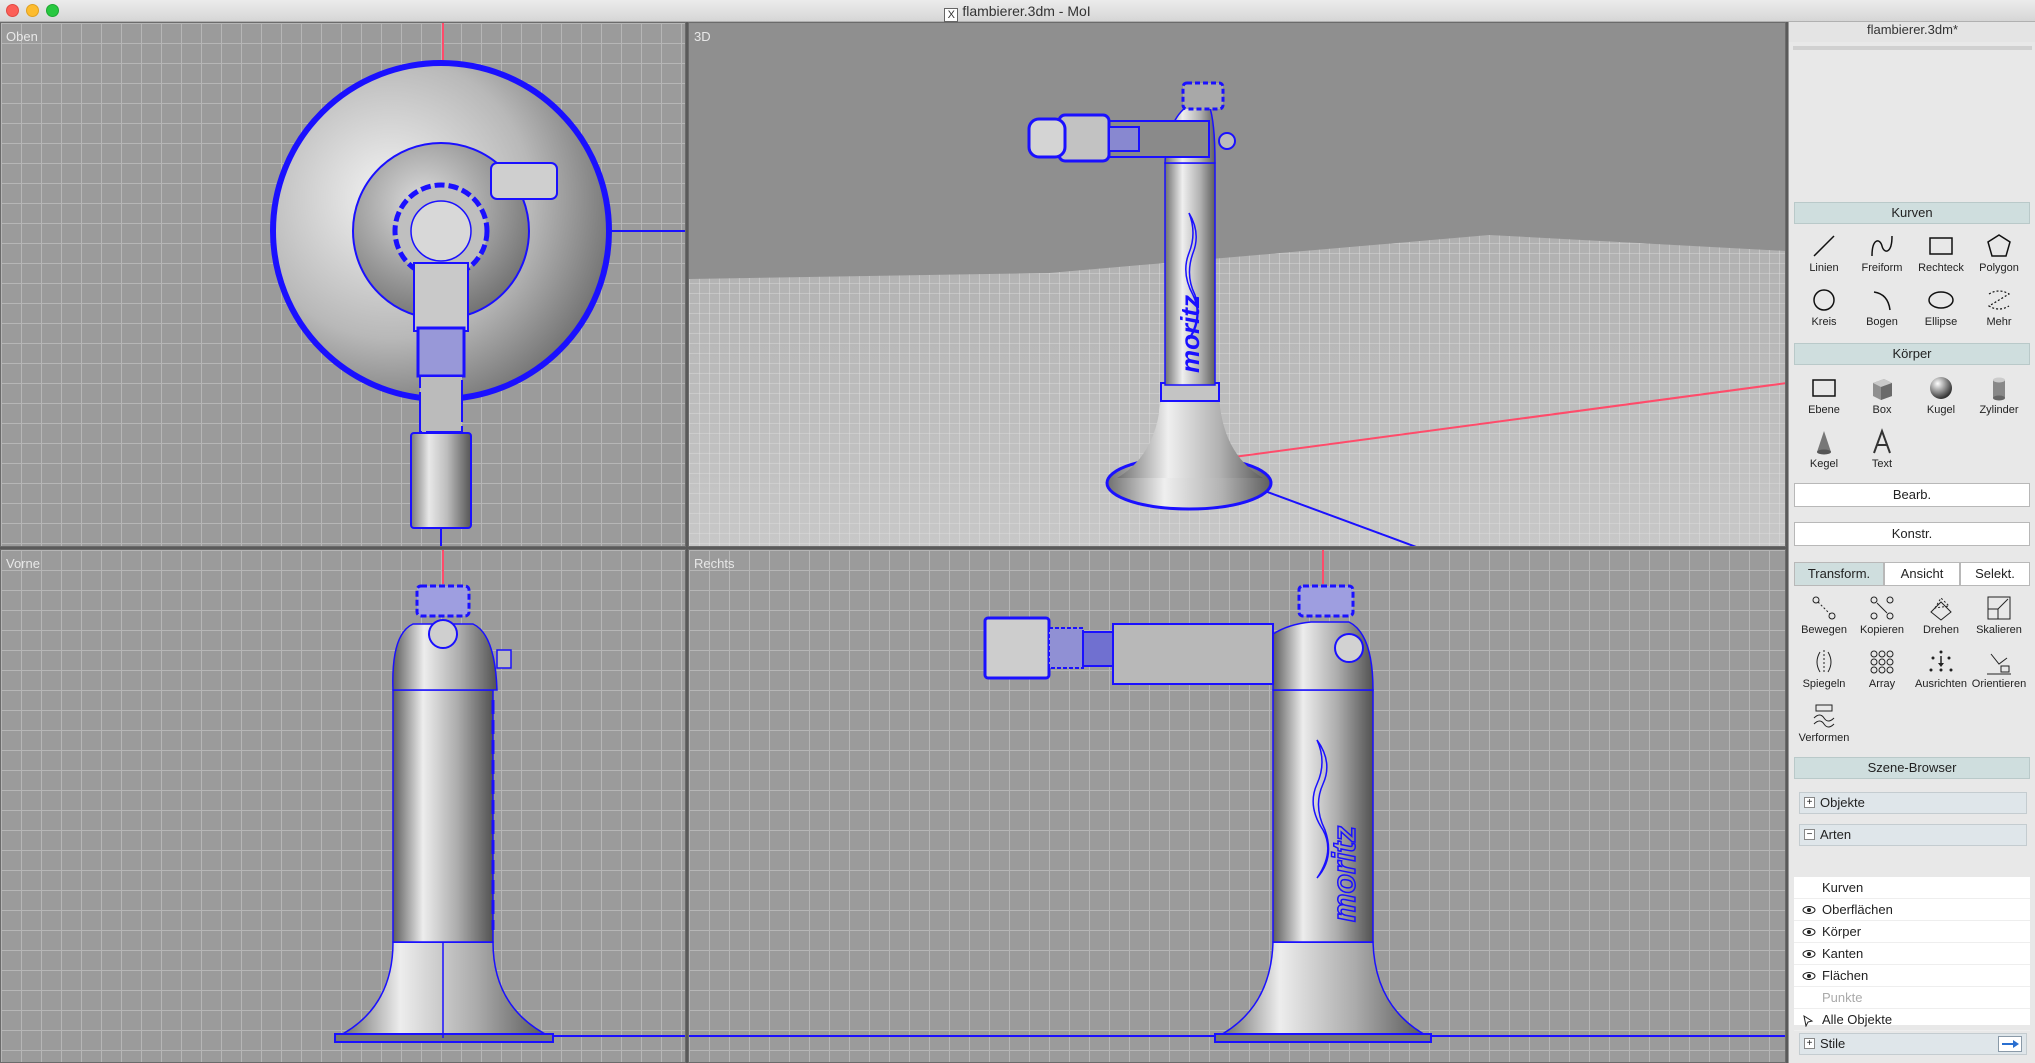  I want to click on circle-icon, so click(1824, 300).